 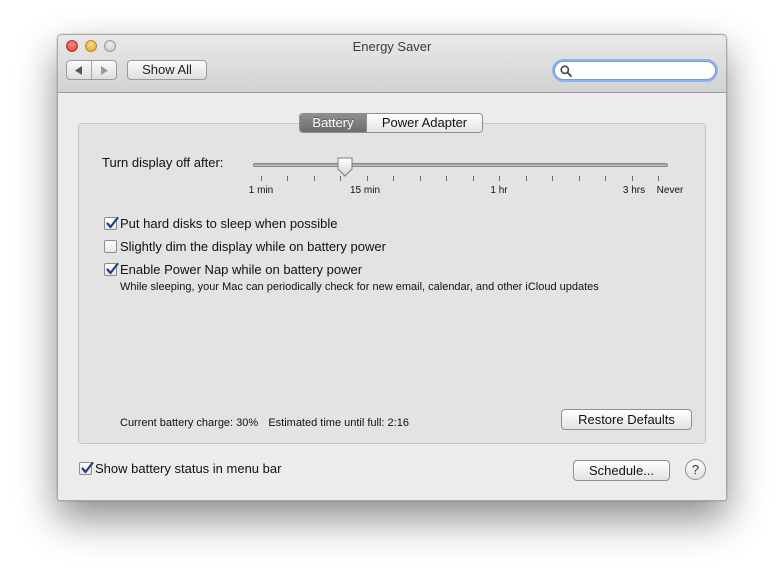 I want to click on source-tabs: Battery Power Adapter, so click(x=391, y=123).